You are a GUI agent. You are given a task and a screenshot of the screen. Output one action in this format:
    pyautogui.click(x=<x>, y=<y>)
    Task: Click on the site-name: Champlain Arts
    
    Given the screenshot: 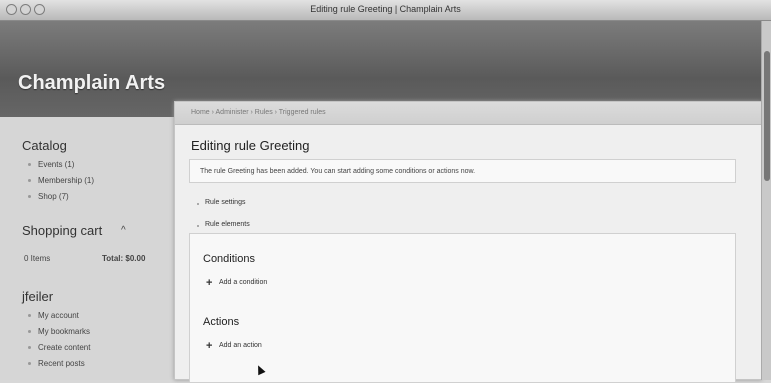 What is the action you would take?
    pyautogui.click(x=91, y=83)
    